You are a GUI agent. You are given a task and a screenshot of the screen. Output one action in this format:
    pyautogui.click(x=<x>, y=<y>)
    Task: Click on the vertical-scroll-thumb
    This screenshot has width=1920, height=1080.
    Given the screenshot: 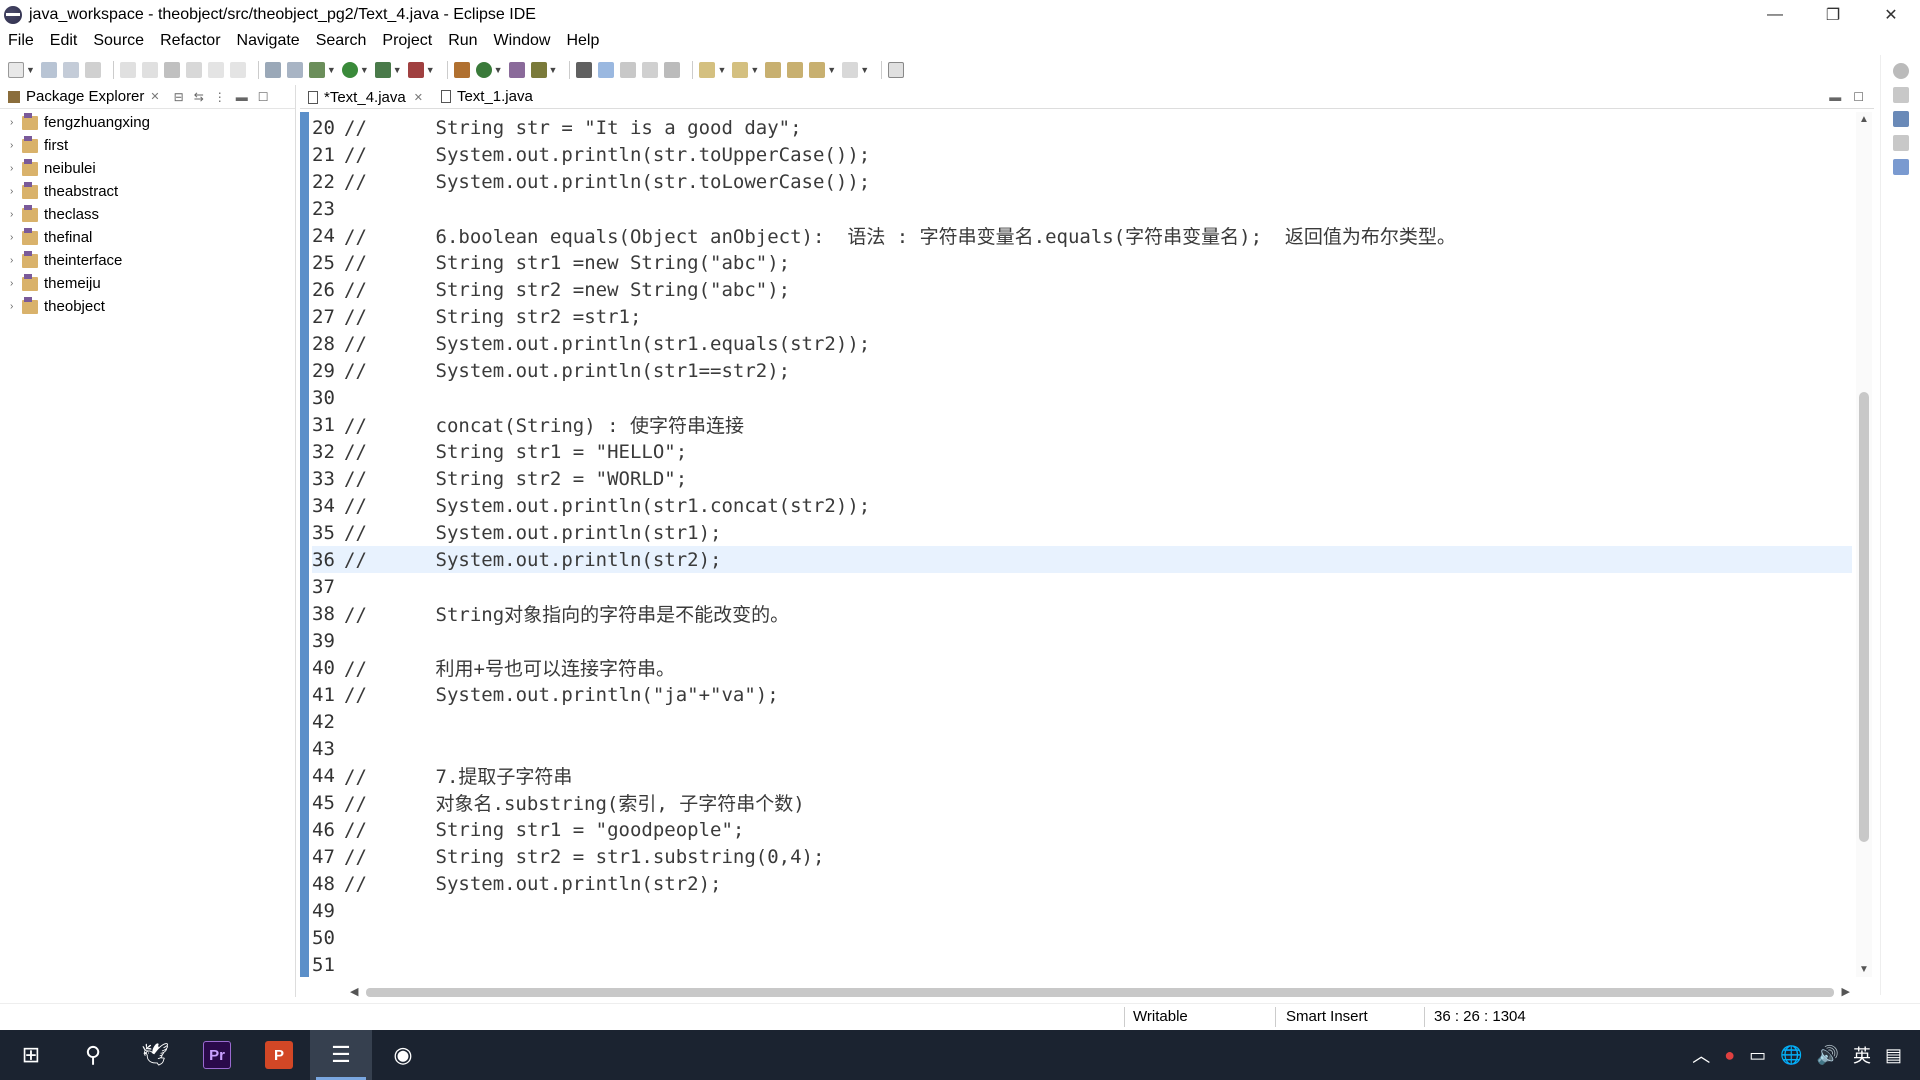 What is the action you would take?
    pyautogui.click(x=1864, y=617)
    